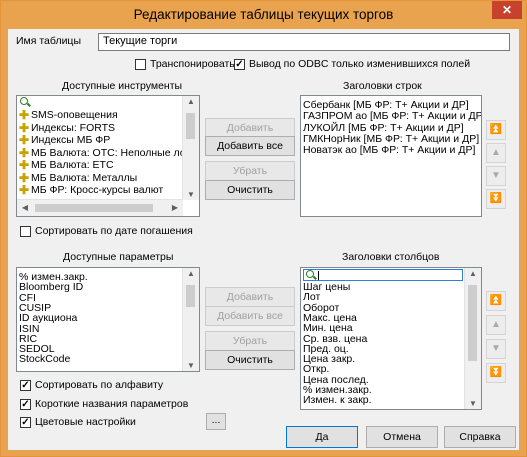 The width and height of the screenshot is (527, 457). I want to click on add-button-2: Добавить, so click(250, 297).